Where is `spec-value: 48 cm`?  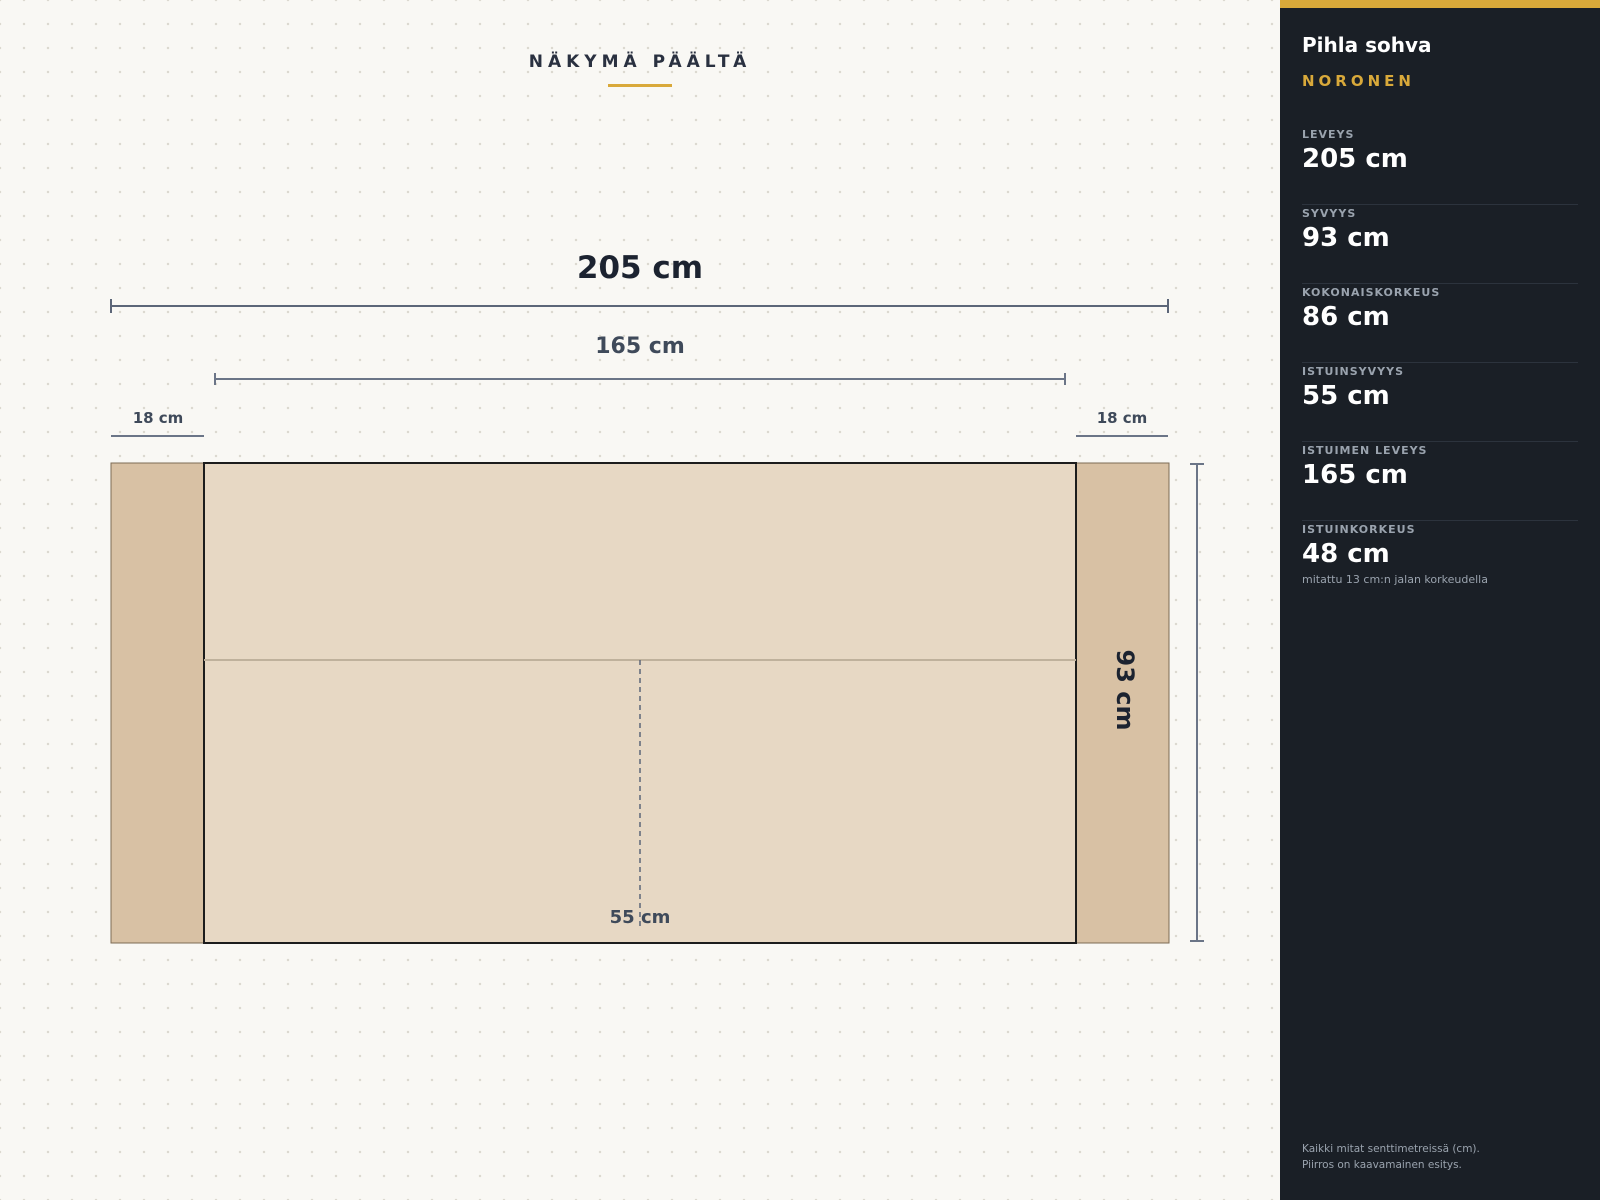 spec-value: 48 cm is located at coordinates (1346, 554).